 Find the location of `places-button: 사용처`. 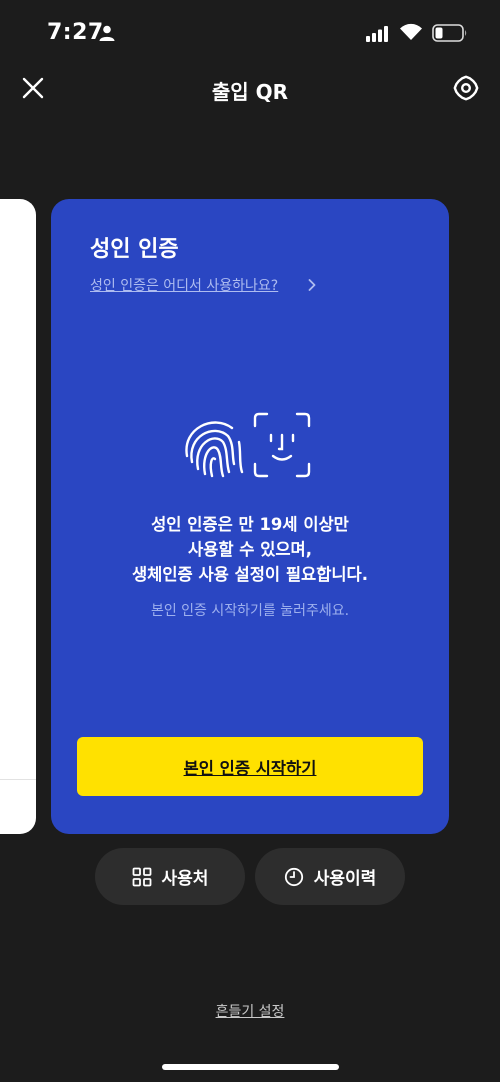

places-button: 사용처 is located at coordinates (170, 876).